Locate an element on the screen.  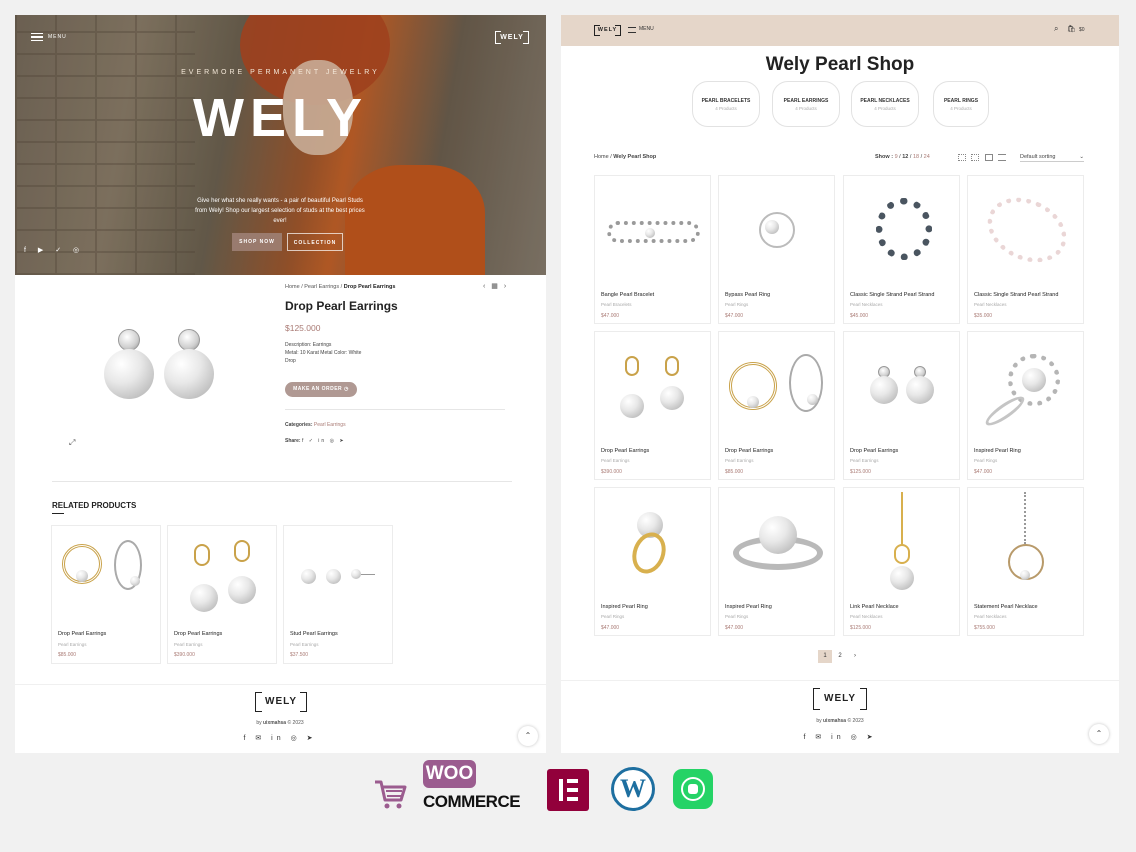
header-logo: WELY is located at coordinates (607, 30).